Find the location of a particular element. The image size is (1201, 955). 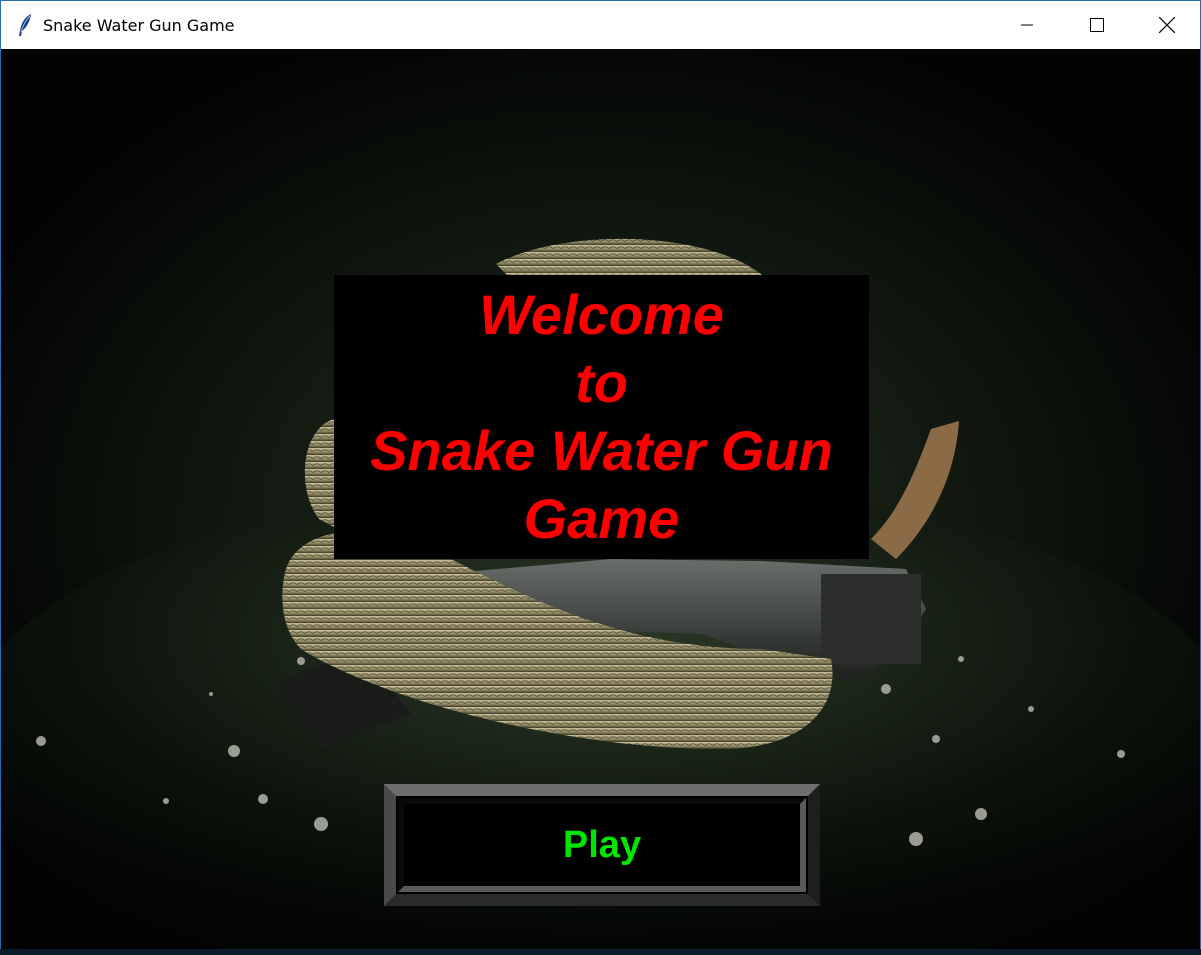

close-button is located at coordinates (1166, 25).